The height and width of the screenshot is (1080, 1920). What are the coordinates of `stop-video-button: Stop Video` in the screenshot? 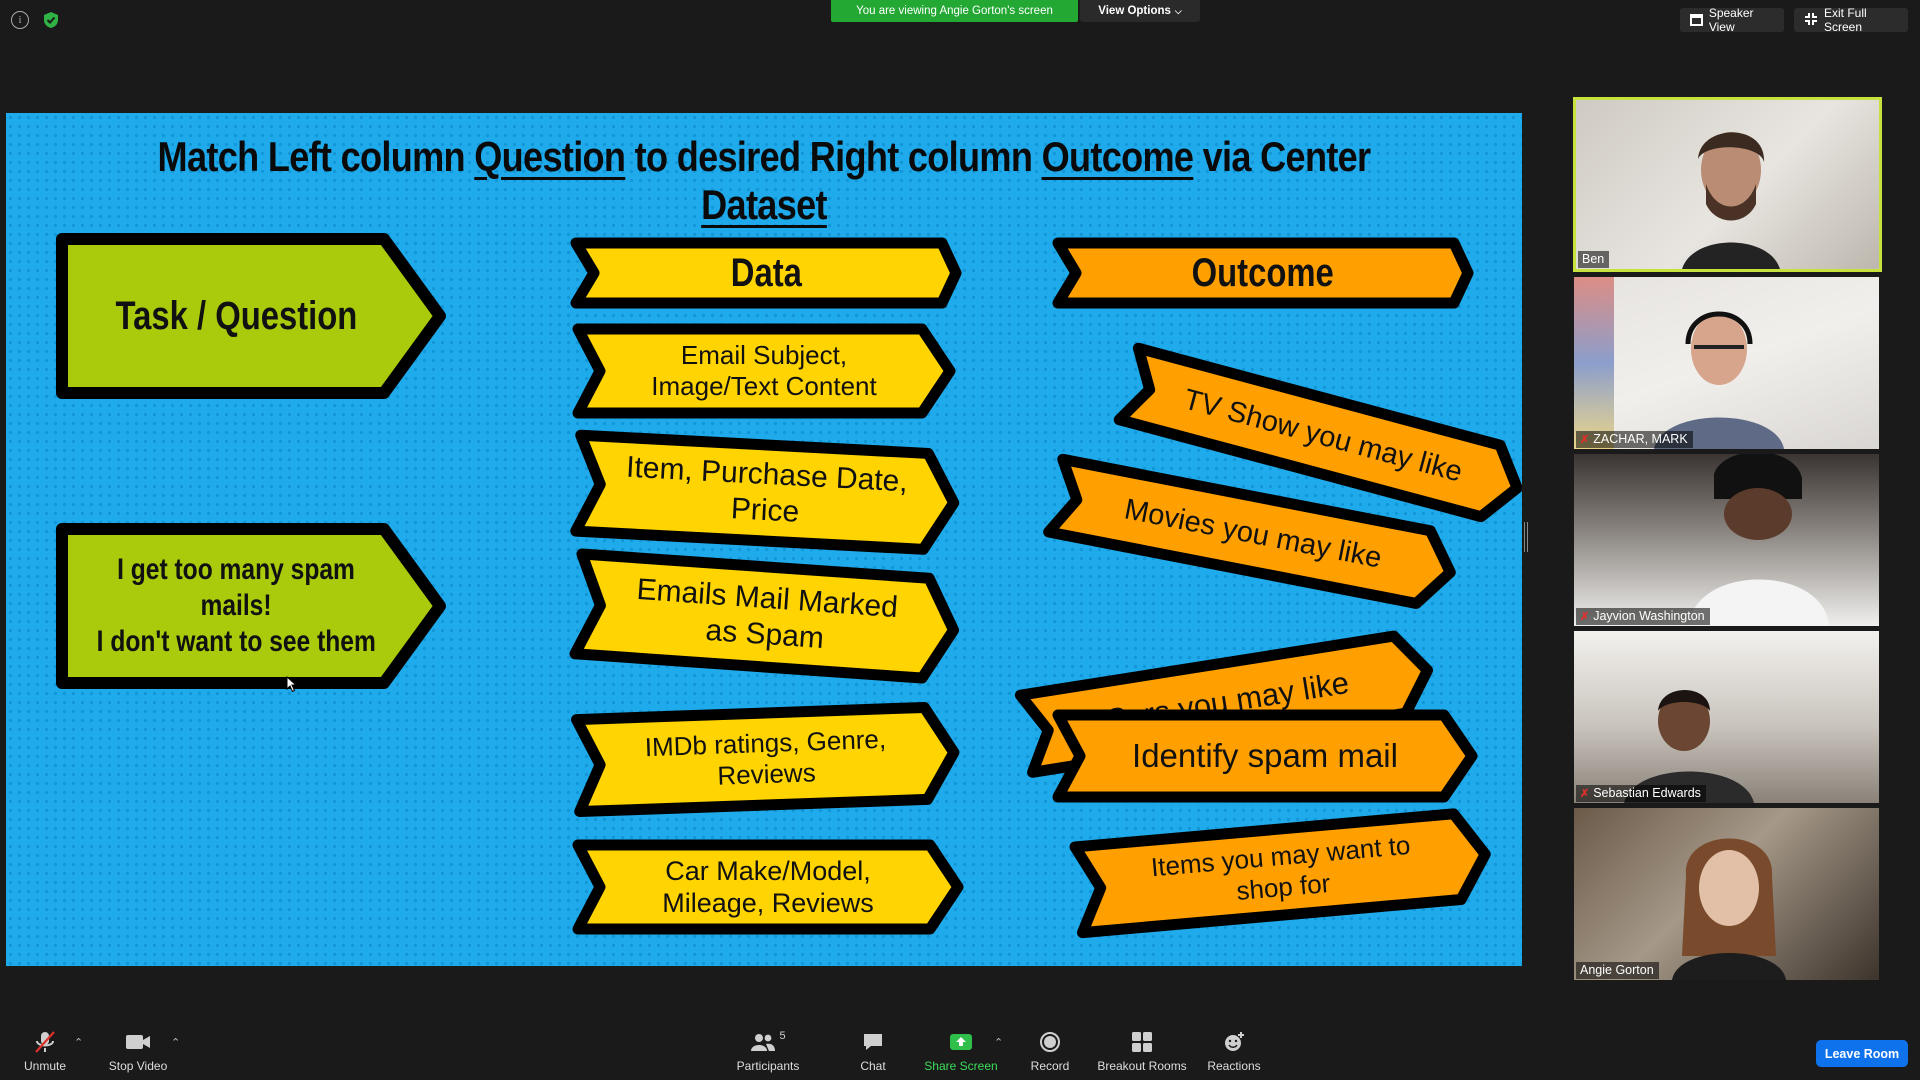 It's located at (138, 1051).